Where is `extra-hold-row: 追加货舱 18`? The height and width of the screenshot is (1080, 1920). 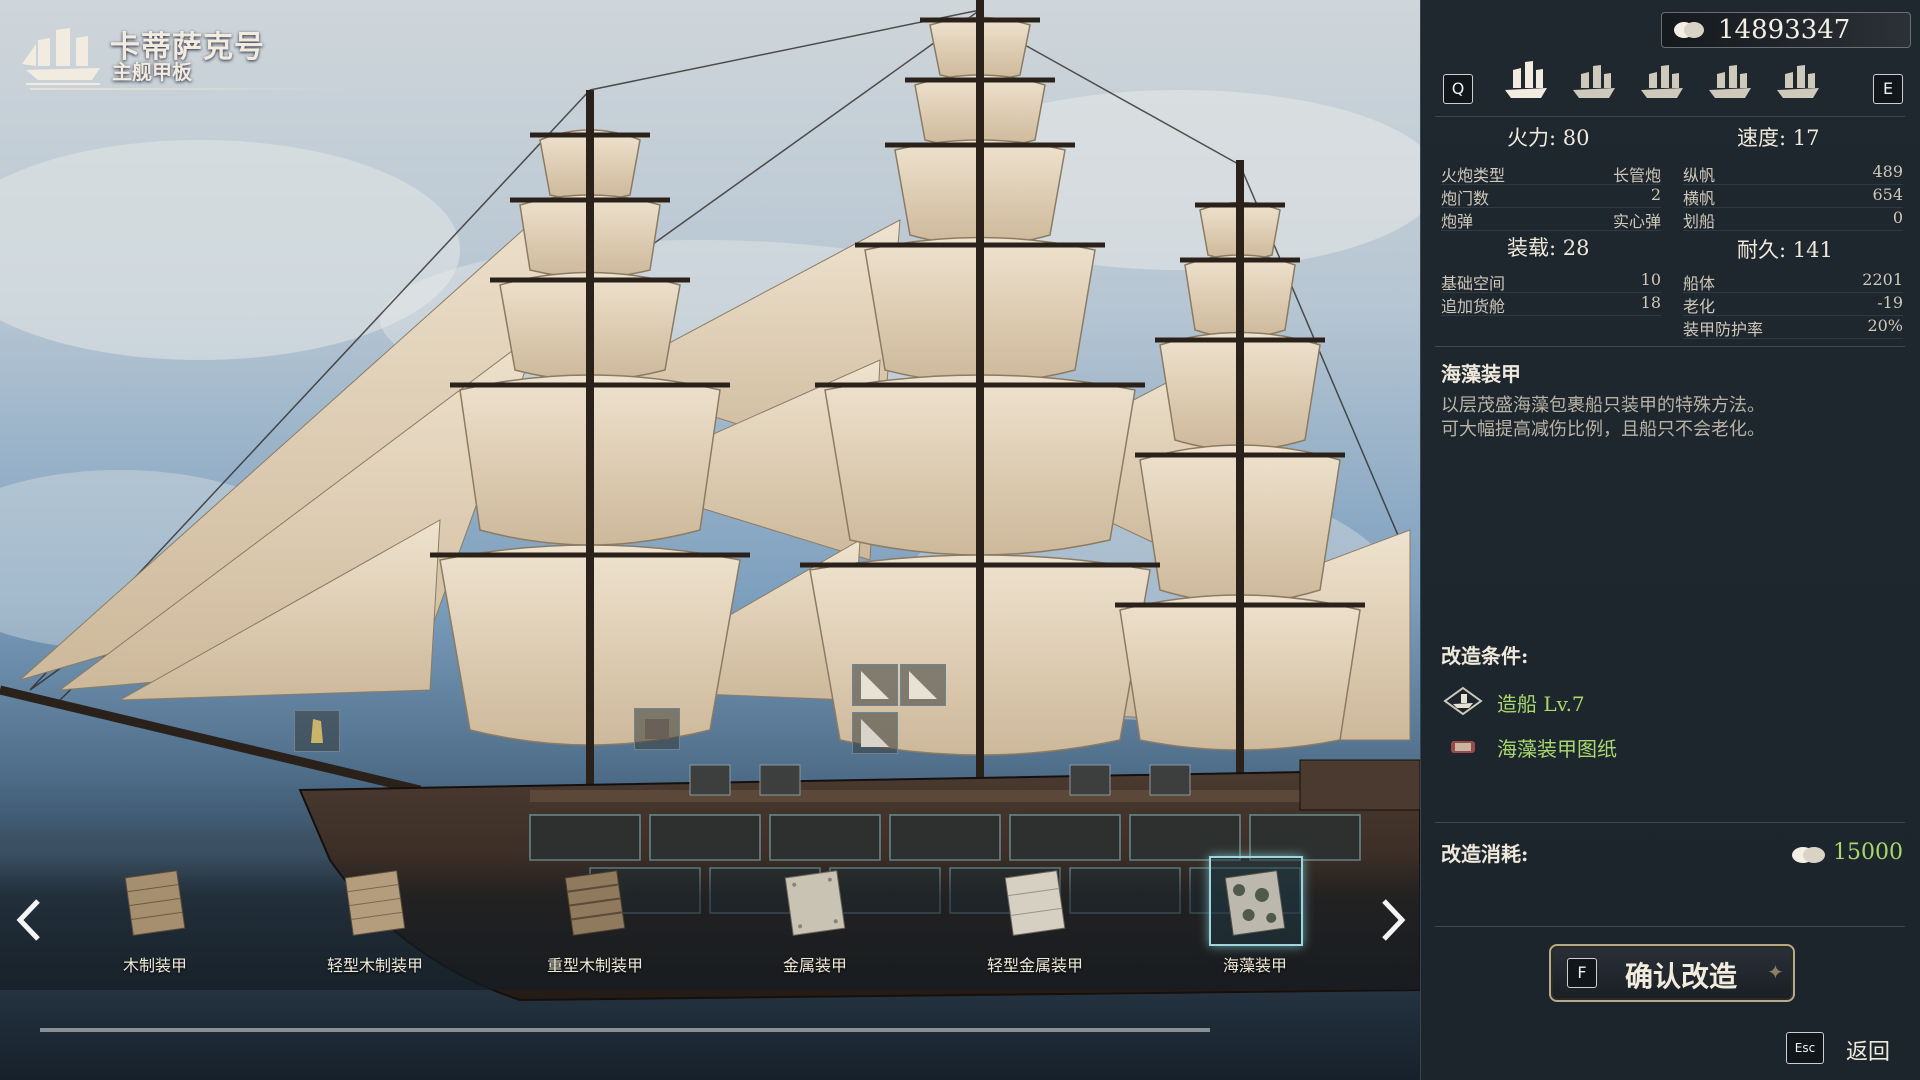 extra-hold-row: 追加货舱 18 is located at coordinates (1551, 304).